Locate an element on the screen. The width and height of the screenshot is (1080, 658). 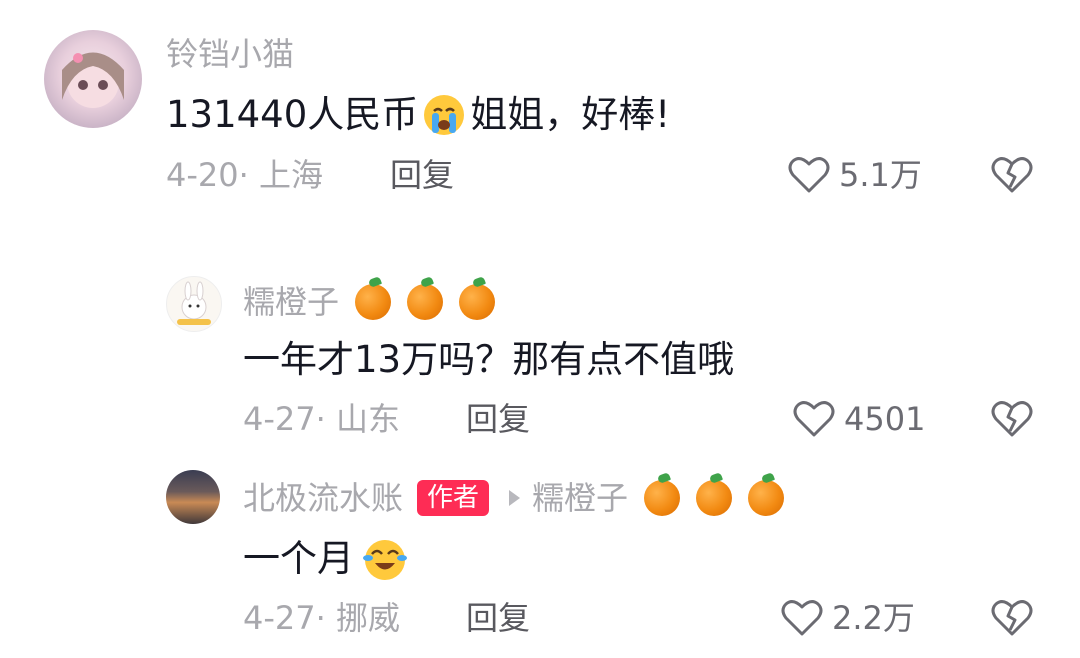
like-count: 2.2万 is located at coordinates (873, 618).